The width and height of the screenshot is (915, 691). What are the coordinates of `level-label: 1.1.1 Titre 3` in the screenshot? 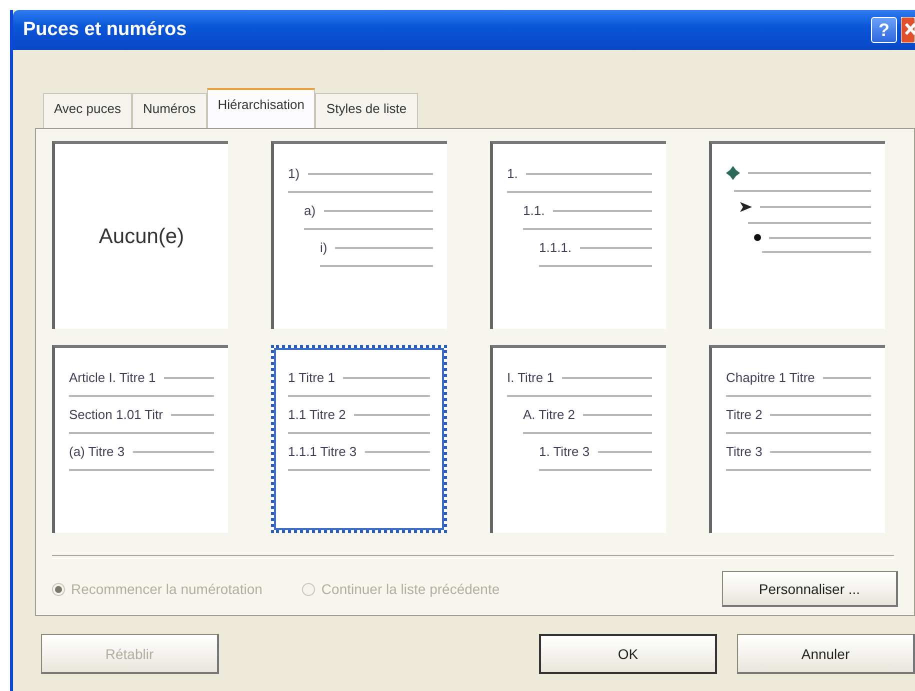 It's located at (322, 451).